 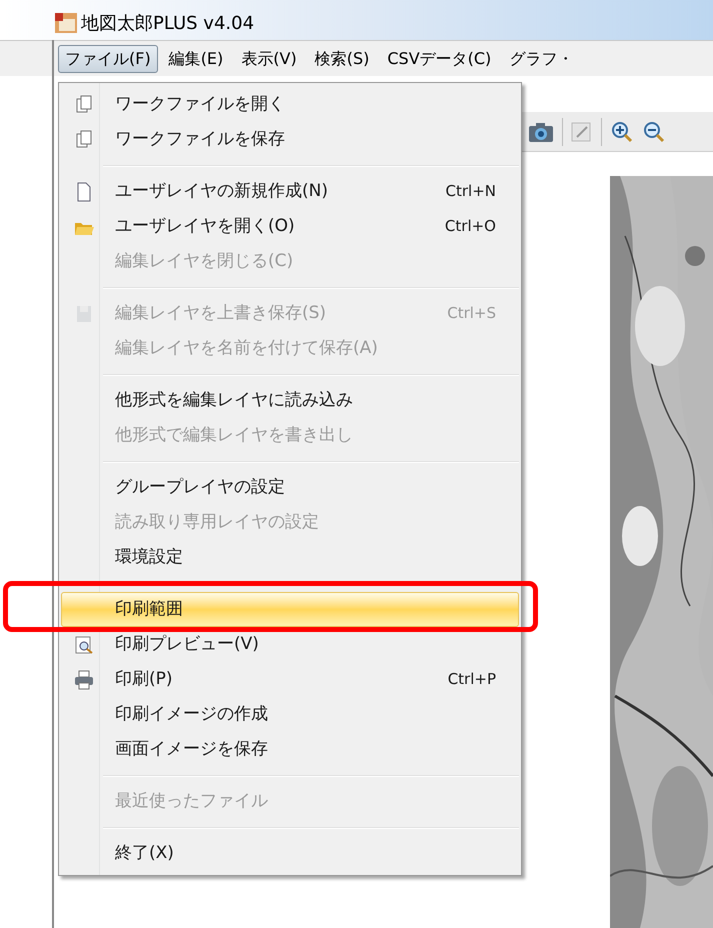 What do you see at coordinates (167, 24) in the screenshot?
I see `window-title: 地図太郎PLUS v4.04` at bounding box center [167, 24].